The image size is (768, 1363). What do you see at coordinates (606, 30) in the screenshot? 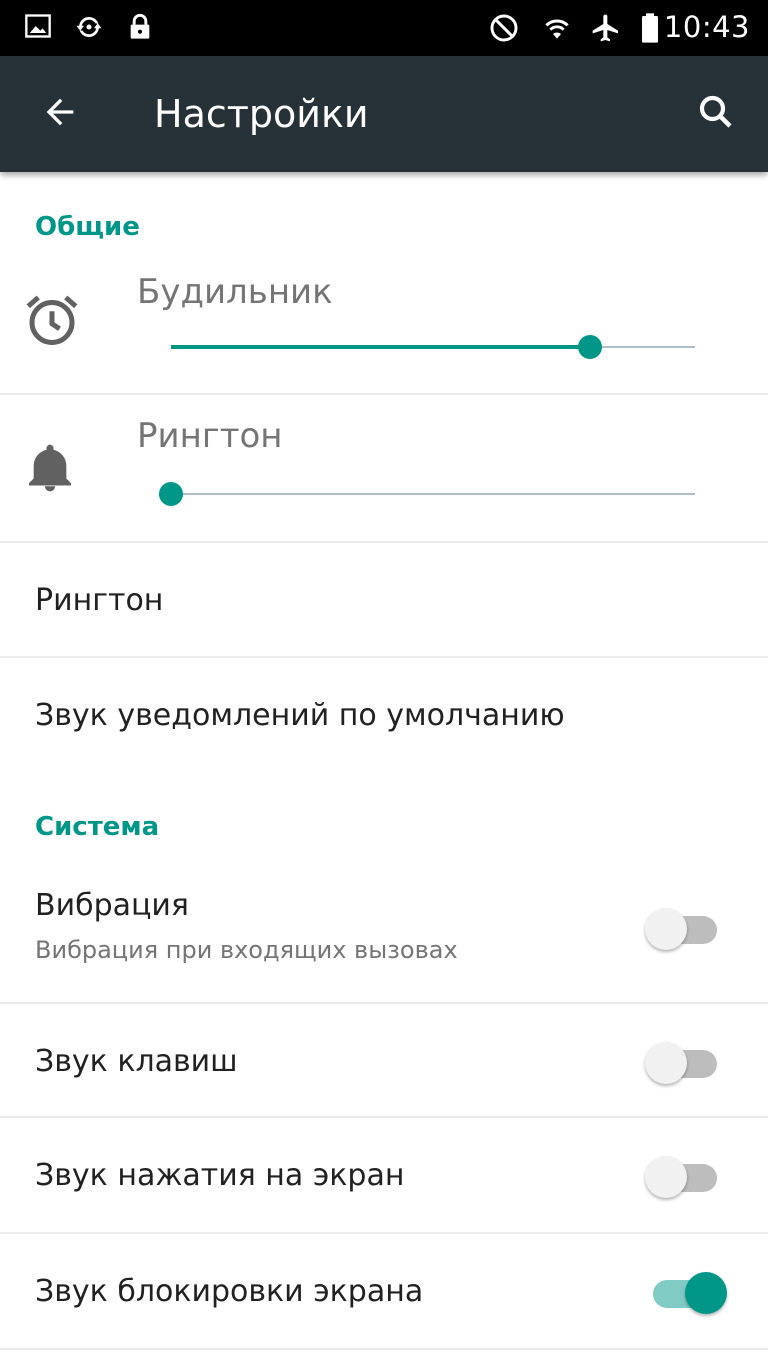
I see `airplane-icon` at bounding box center [606, 30].